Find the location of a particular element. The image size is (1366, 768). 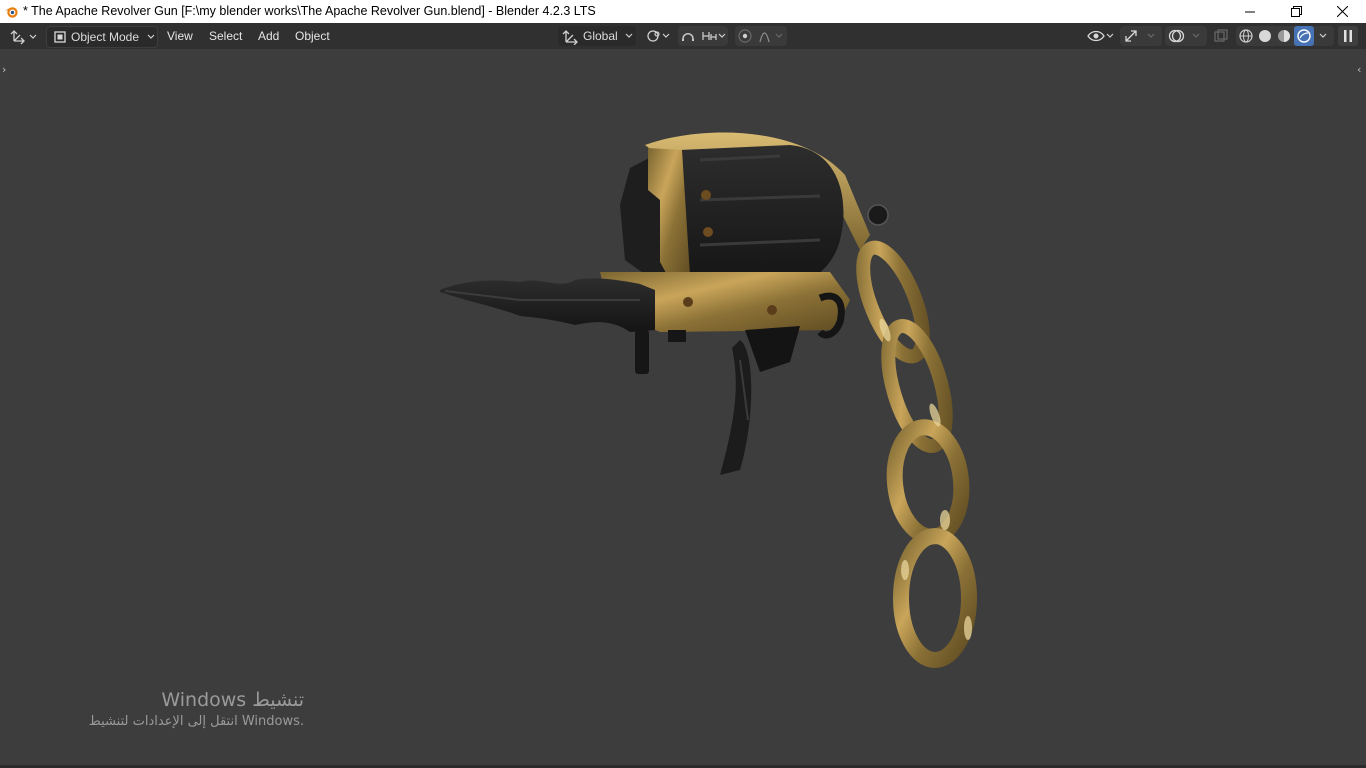

falloff-curve-icon is located at coordinates (771, 37).